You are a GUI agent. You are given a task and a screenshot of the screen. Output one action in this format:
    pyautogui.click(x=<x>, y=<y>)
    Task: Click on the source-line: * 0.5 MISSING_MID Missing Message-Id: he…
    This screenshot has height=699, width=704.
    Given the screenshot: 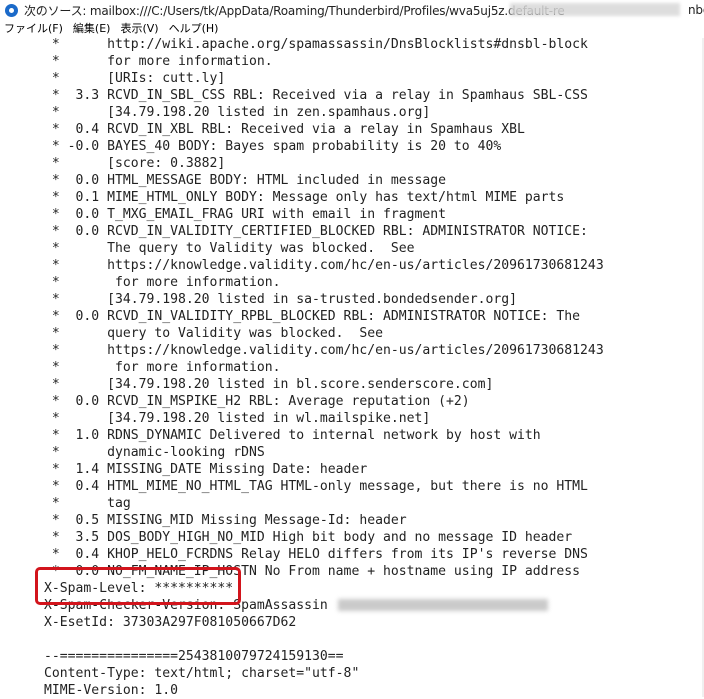 What is the action you would take?
    pyautogui.click(x=225, y=520)
    